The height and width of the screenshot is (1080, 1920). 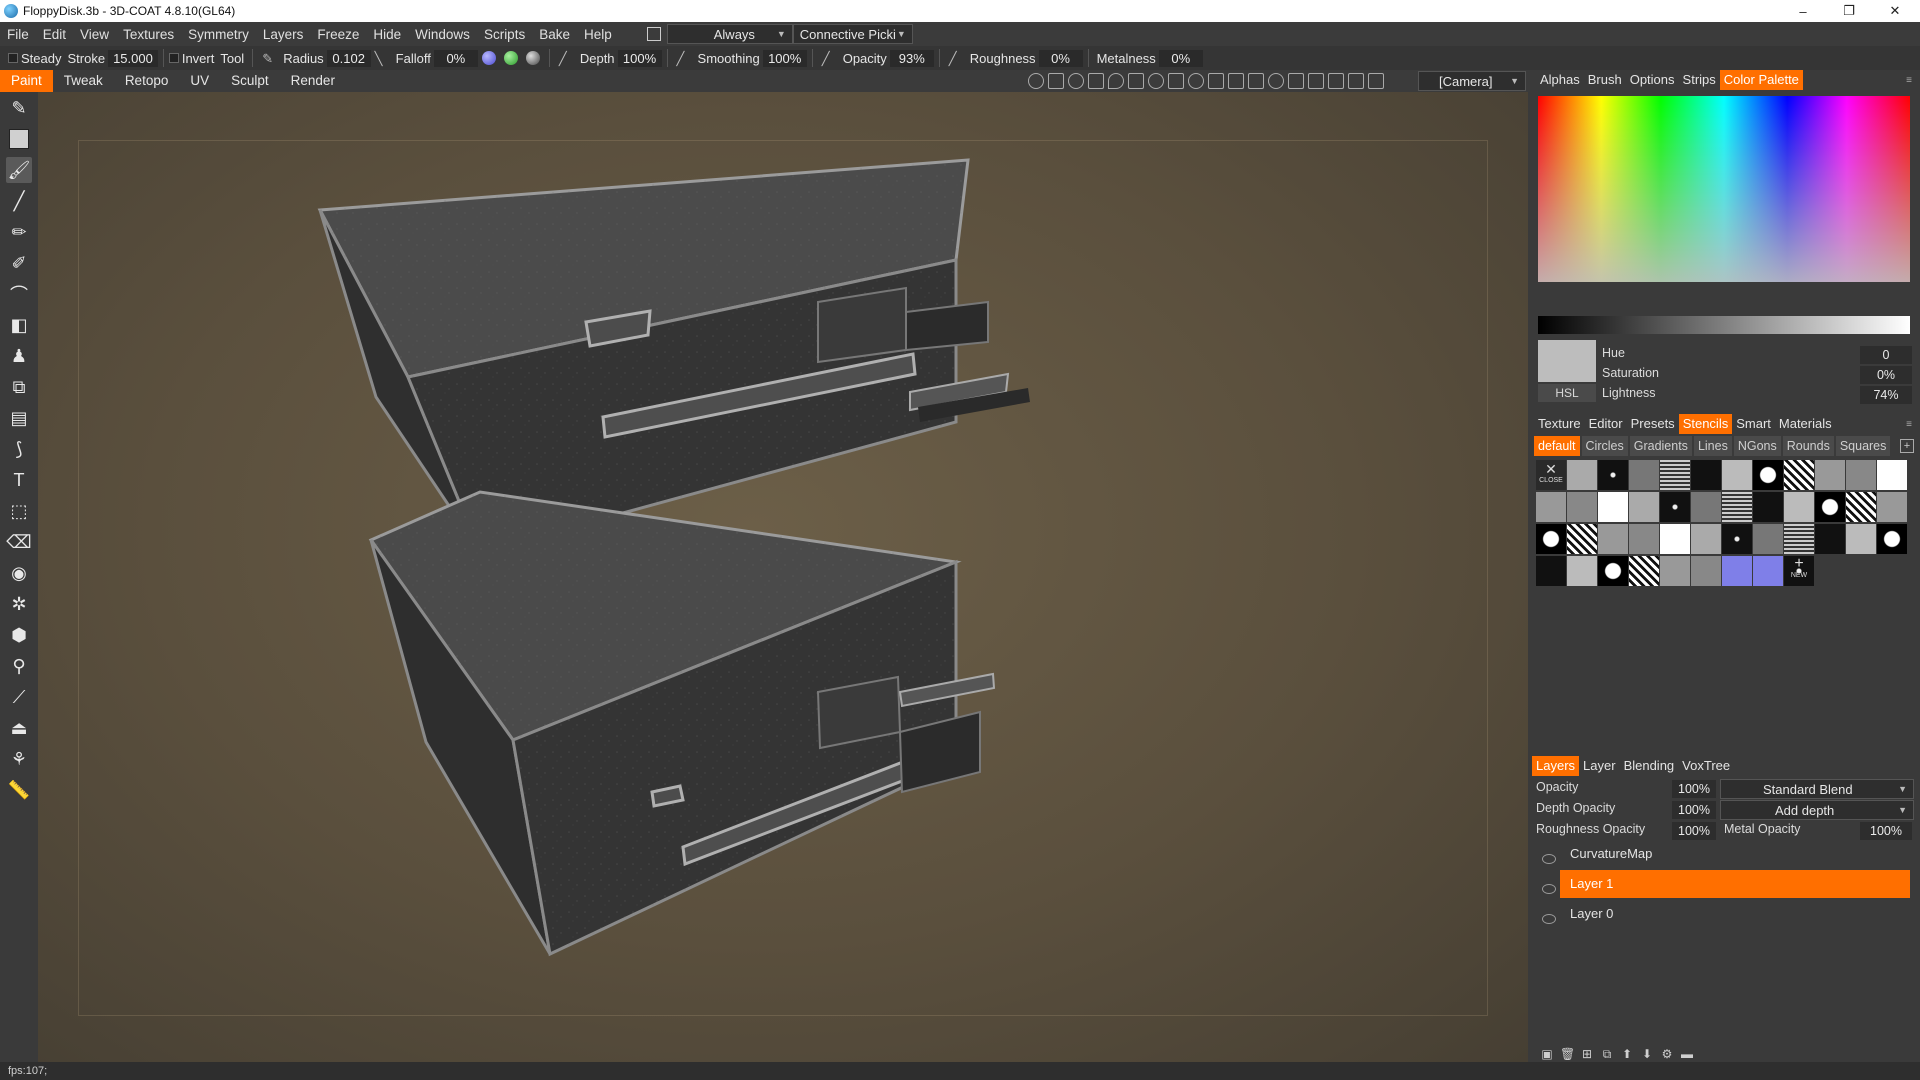 I want to click on folder-icon: ▬, so click(x=1687, y=1054).